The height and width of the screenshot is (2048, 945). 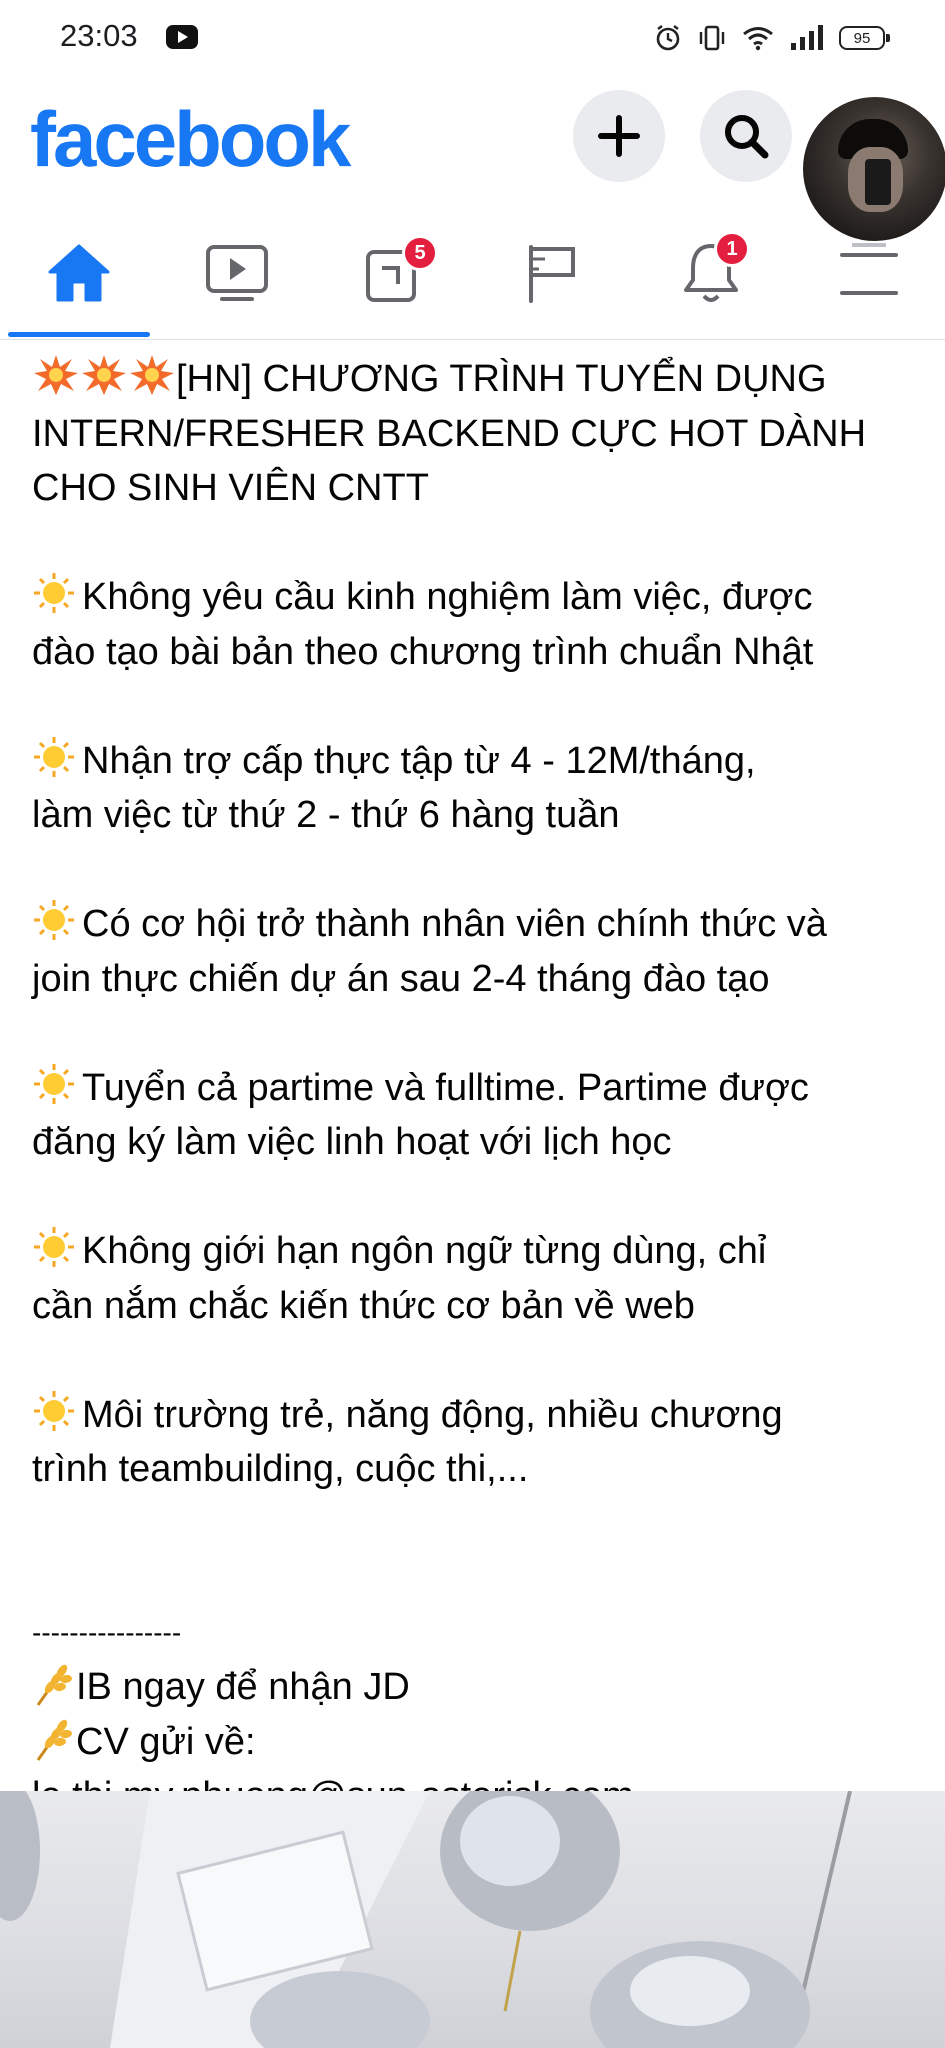 I want to click on status-bar: 23:03 95, so click(x=472, y=37).